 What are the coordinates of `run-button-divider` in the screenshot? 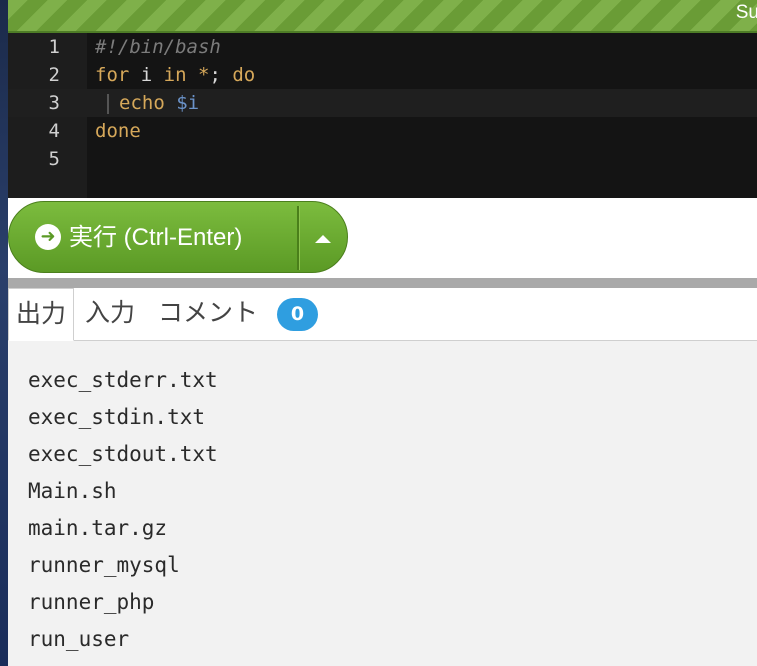 It's located at (298, 238).